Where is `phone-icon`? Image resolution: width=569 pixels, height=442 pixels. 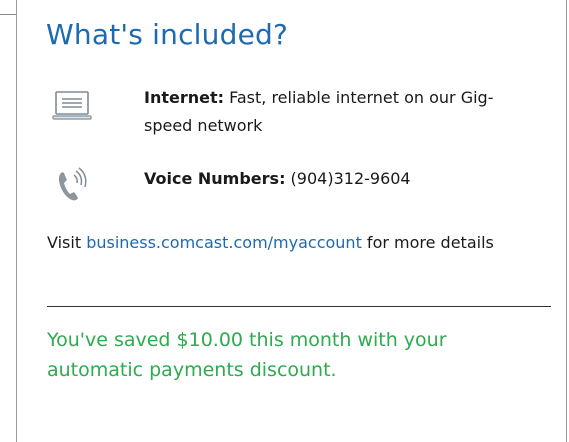
phone-icon is located at coordinates (72, 185).